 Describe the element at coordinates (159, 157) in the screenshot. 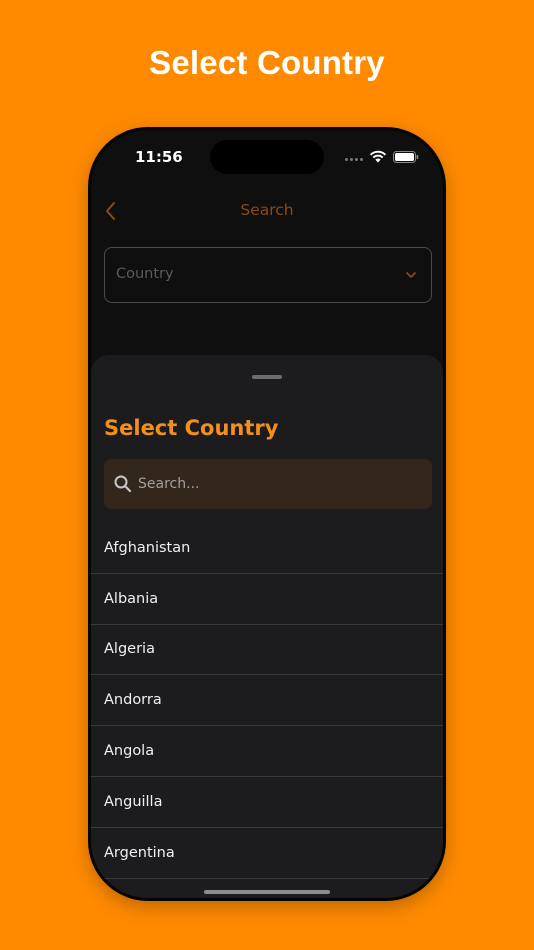

I see `status-time: 11:56` at that location.